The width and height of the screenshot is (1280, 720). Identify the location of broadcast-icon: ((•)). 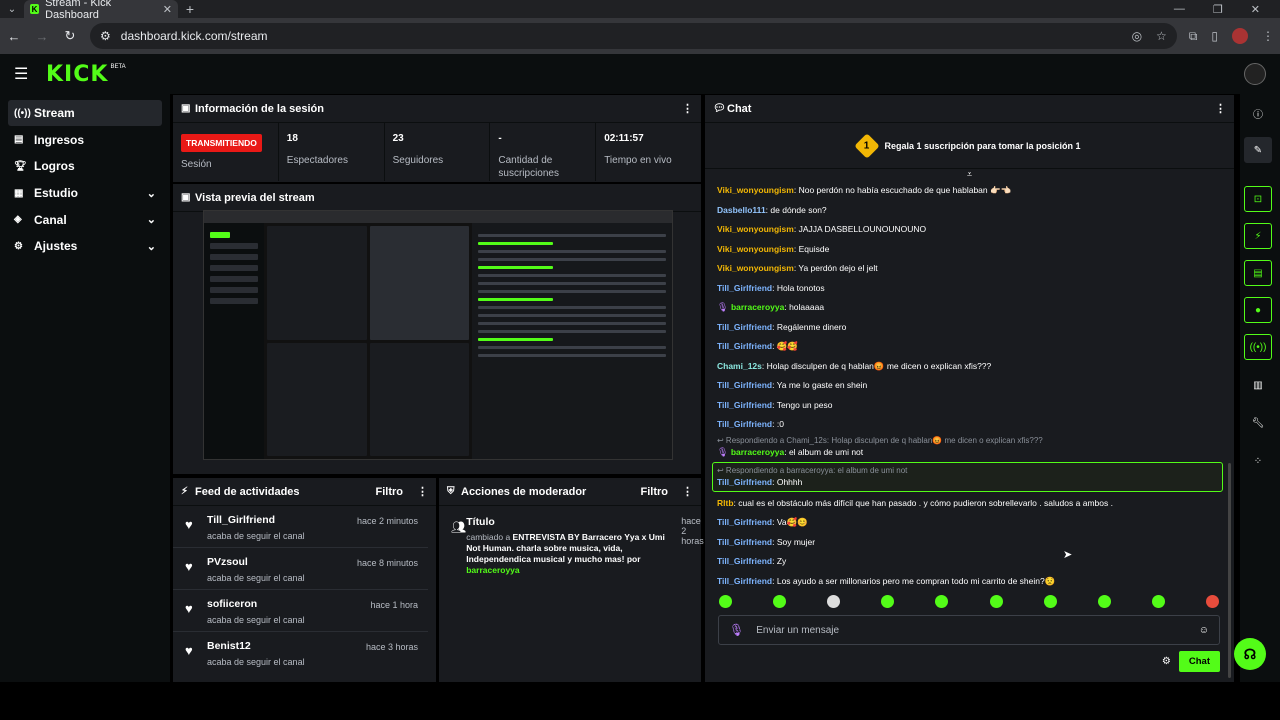
(1258, 347).